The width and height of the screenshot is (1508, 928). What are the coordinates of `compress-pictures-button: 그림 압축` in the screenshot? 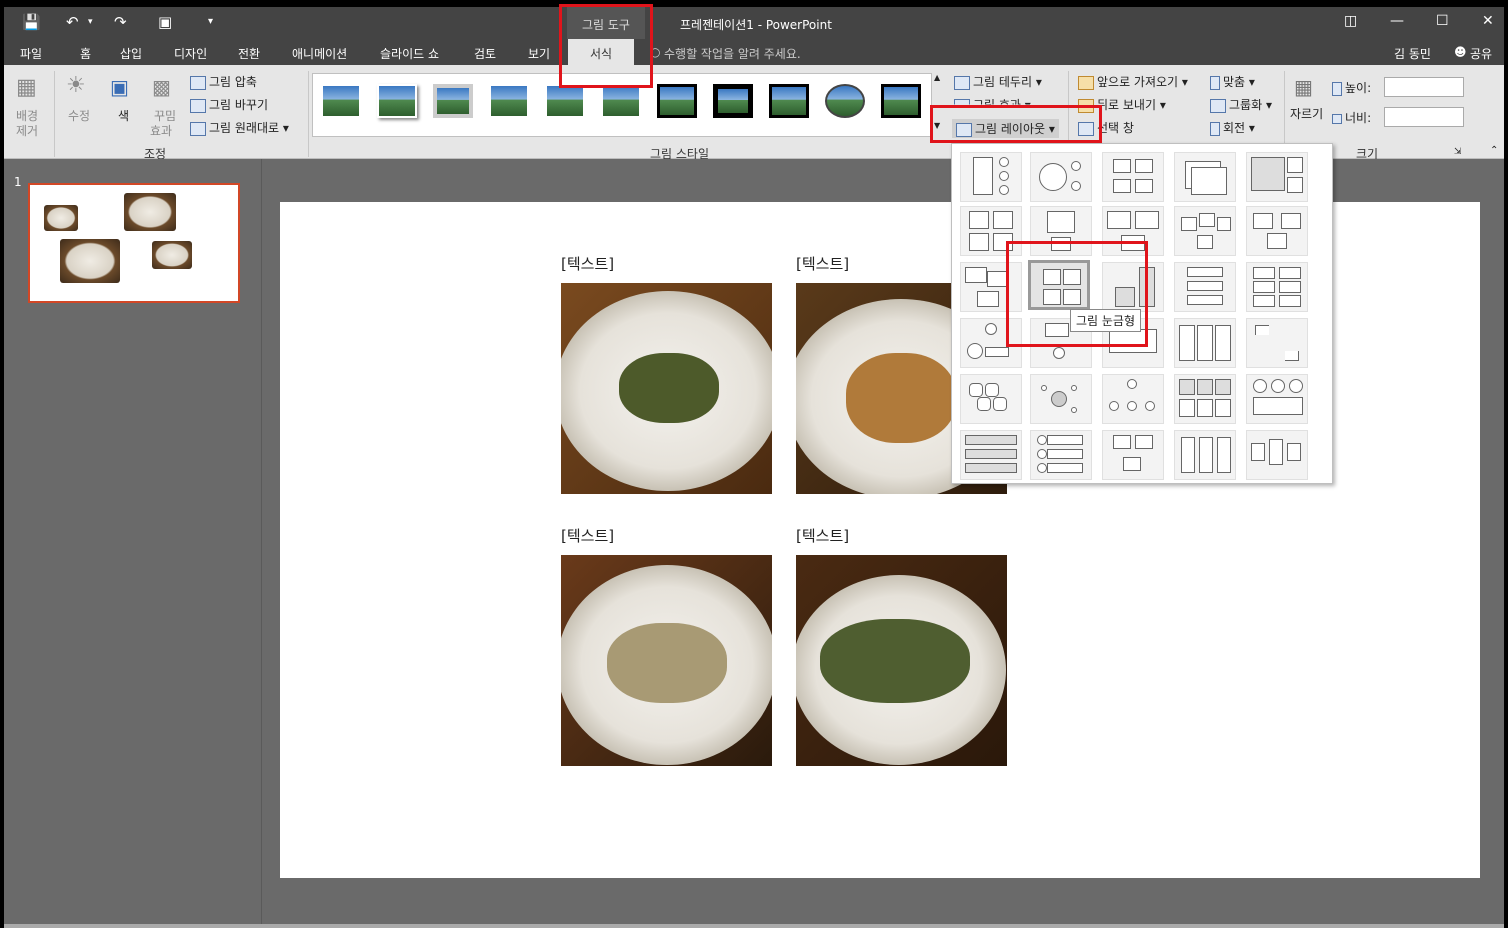 It's located at (223, 81).